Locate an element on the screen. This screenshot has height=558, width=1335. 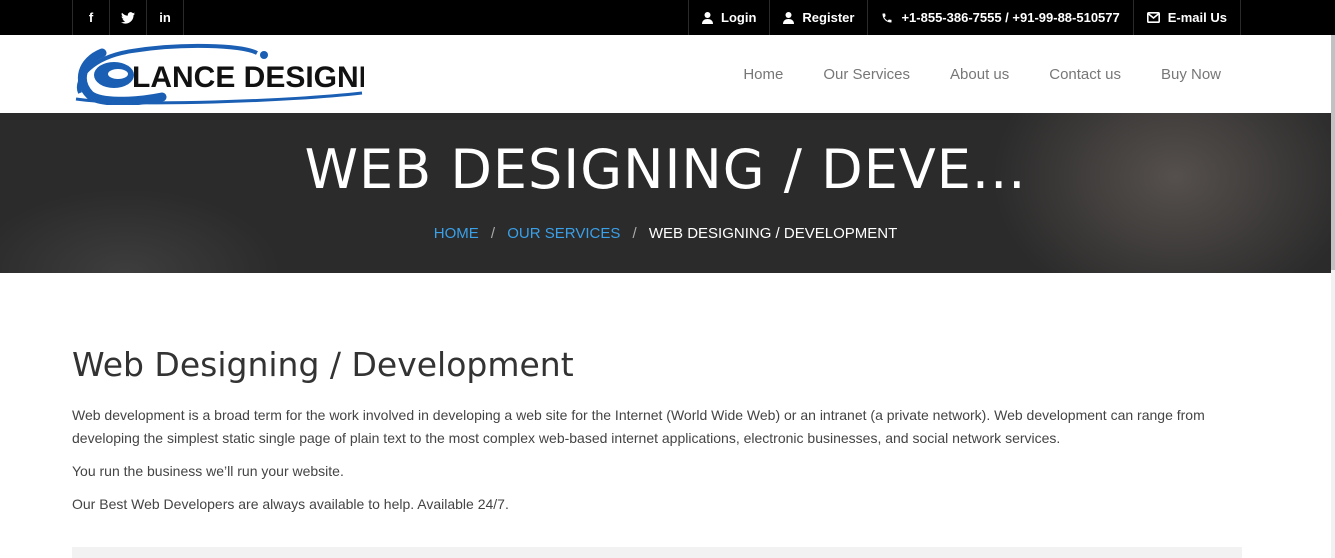
breadcrumb-current: WEB DESIGNING / DEVELOPMENT is located at coordinates (773, 233).